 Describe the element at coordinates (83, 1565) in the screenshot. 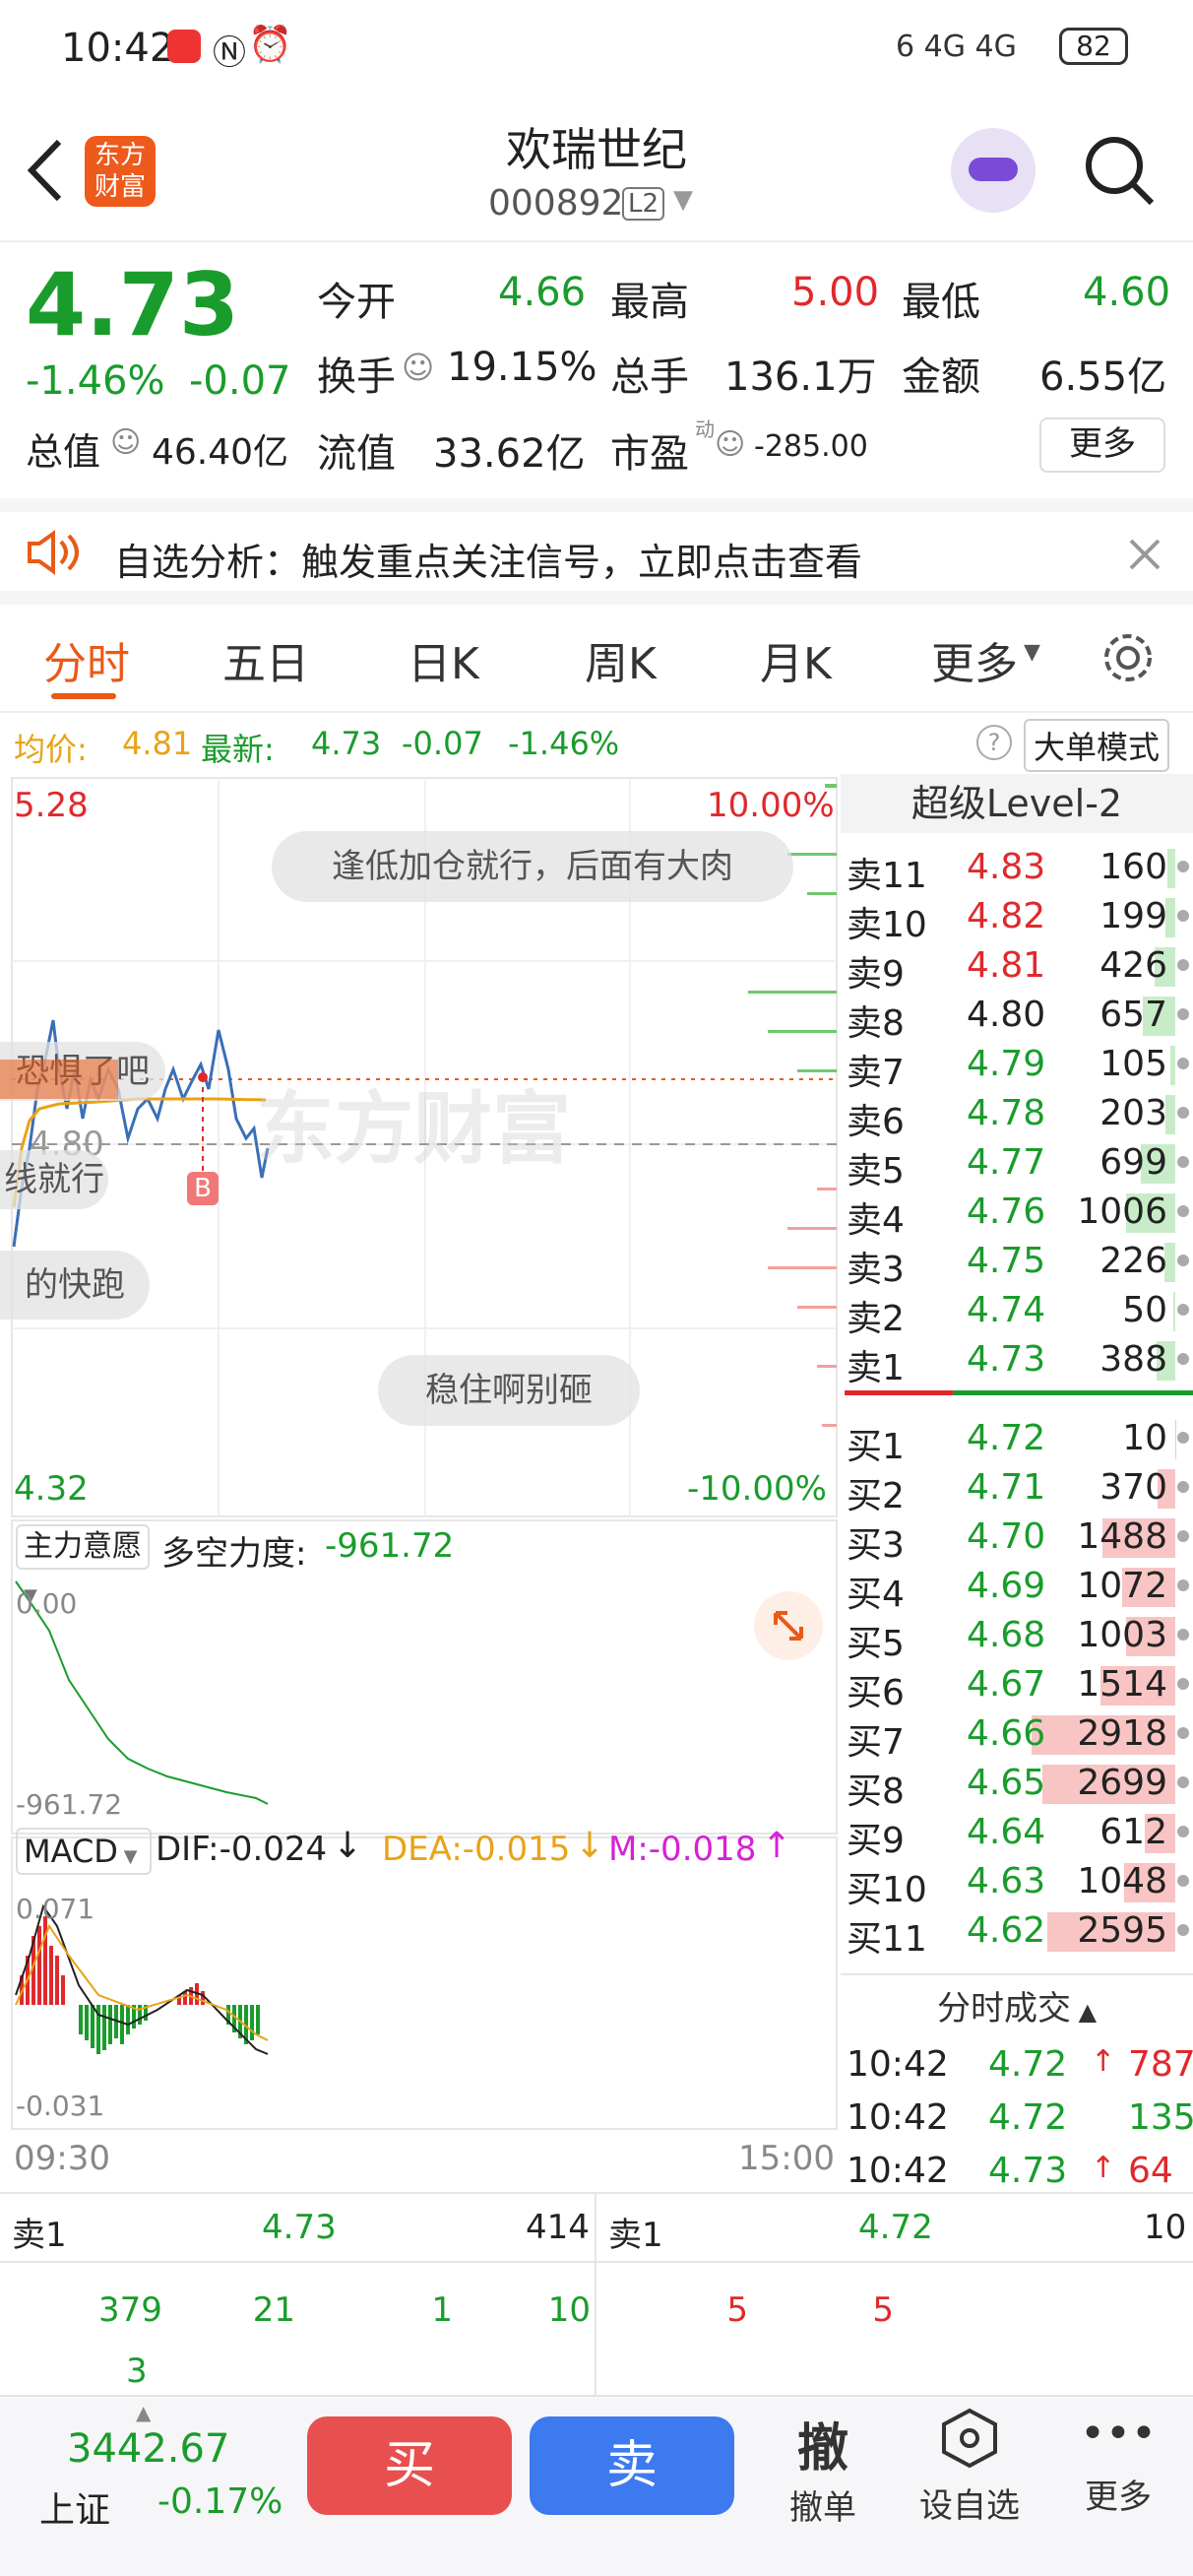

I see `indicator-select: 主力意愿 ▼` at that location.